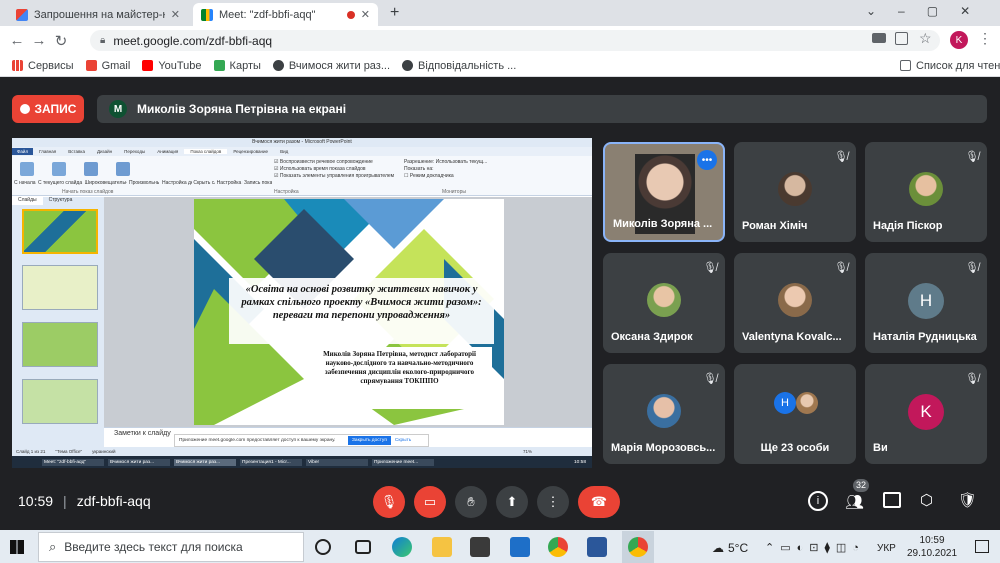 The width and height of the screenshot is (1000, 563). Describe the element at coordinates (795, 192) in the screenshot. I see `participant-tile: 🎙︎̸ Роман Хіміч` at that location.